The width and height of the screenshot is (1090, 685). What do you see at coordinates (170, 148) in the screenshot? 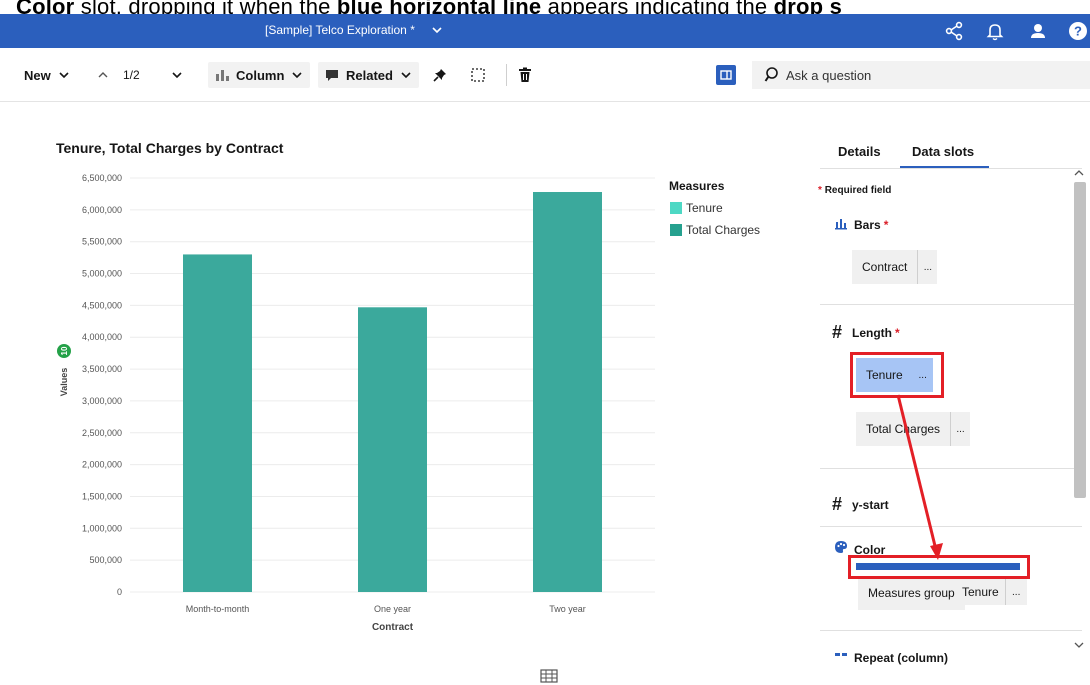
I see `chart-title: Tenure, Total Charges by Contract` at bounding box center [170, 148].